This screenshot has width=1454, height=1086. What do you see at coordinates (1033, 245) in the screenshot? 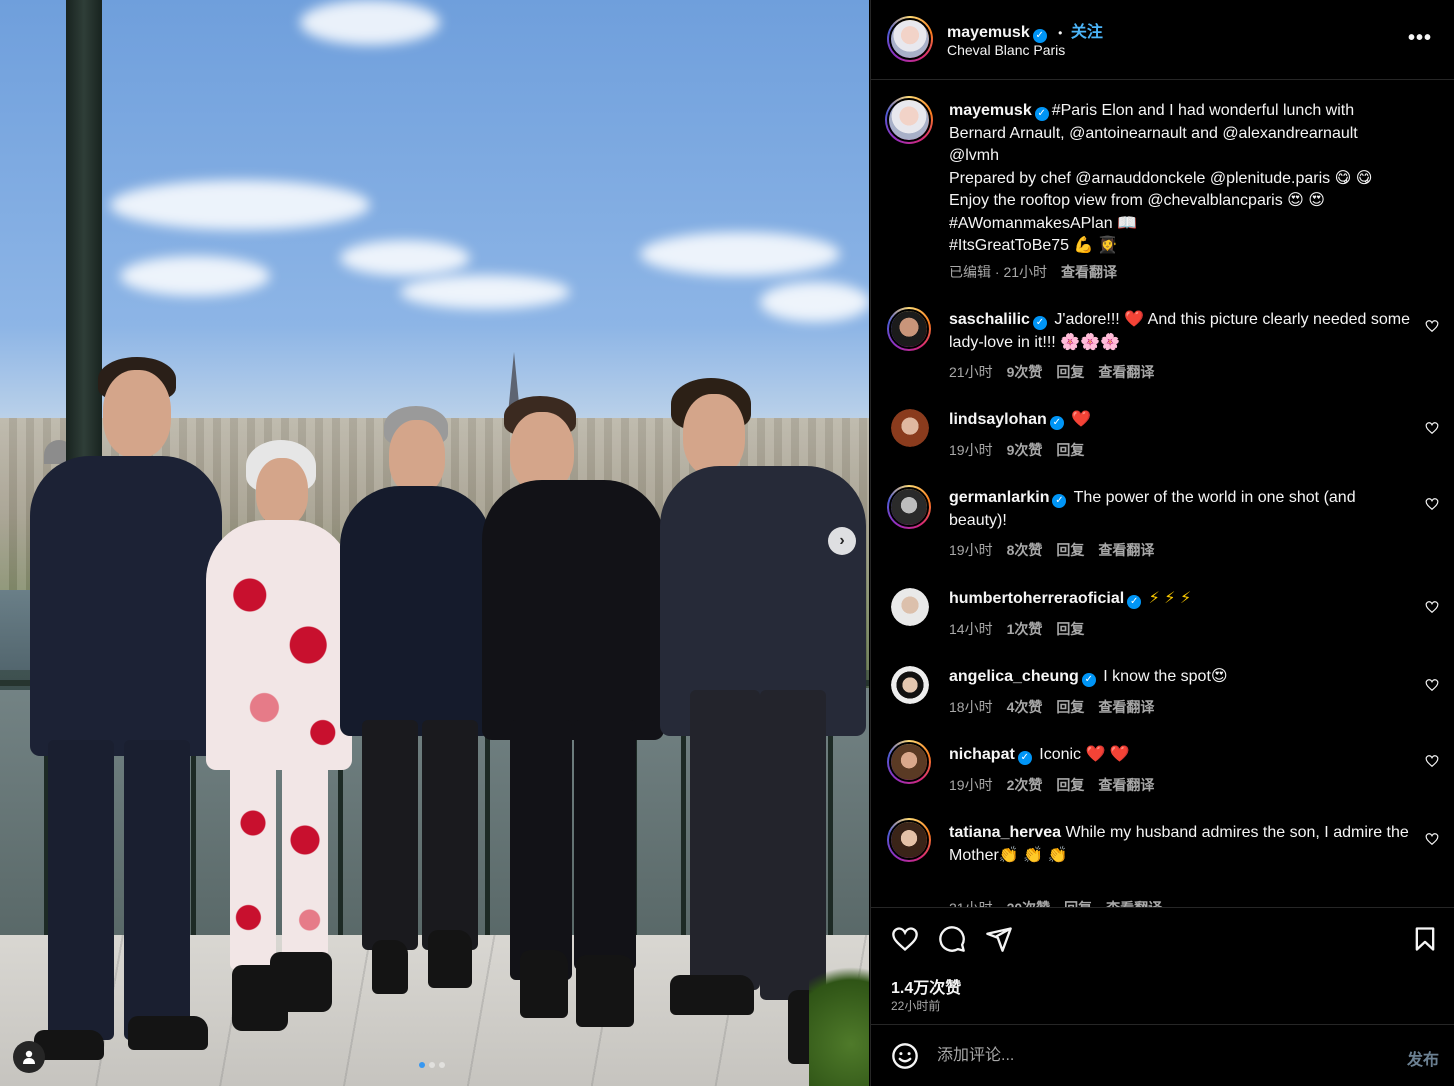
I see `caption-line: #ItsGreatToBe75 💪 👩‍🎓` at bounding box center [1033, 245].